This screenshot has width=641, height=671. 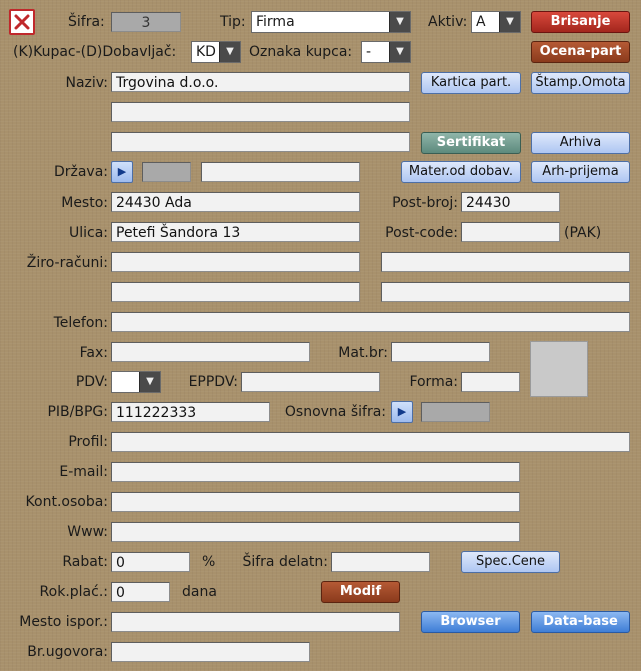 I want to click on br-ugovora-label: Br.ugovora:, so click(x=67, y=652).